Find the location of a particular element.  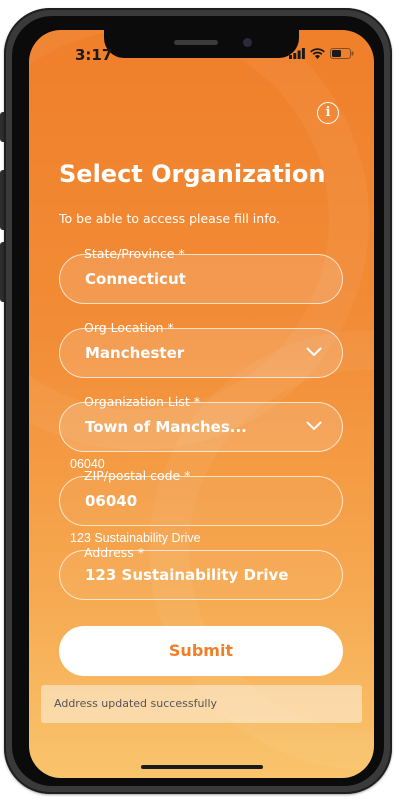

org-location-label: Org Location * is located at coordinates (129, 327).